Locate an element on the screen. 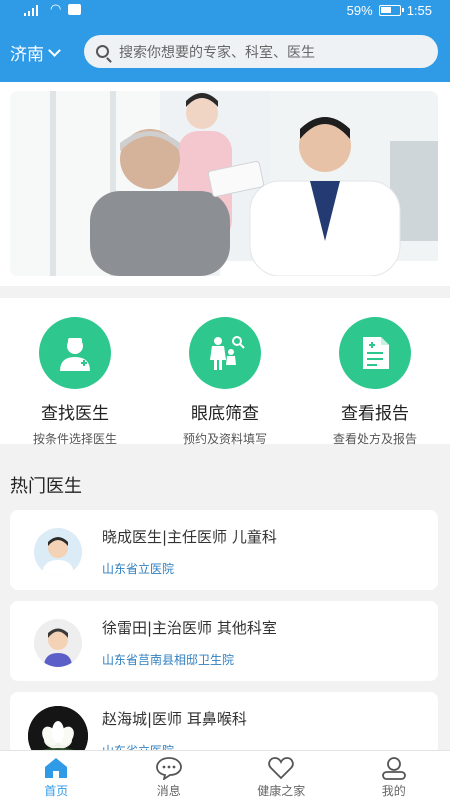  search-input: 搜索你想要的专家、科室、医生 is located at coordinates (261, 51).